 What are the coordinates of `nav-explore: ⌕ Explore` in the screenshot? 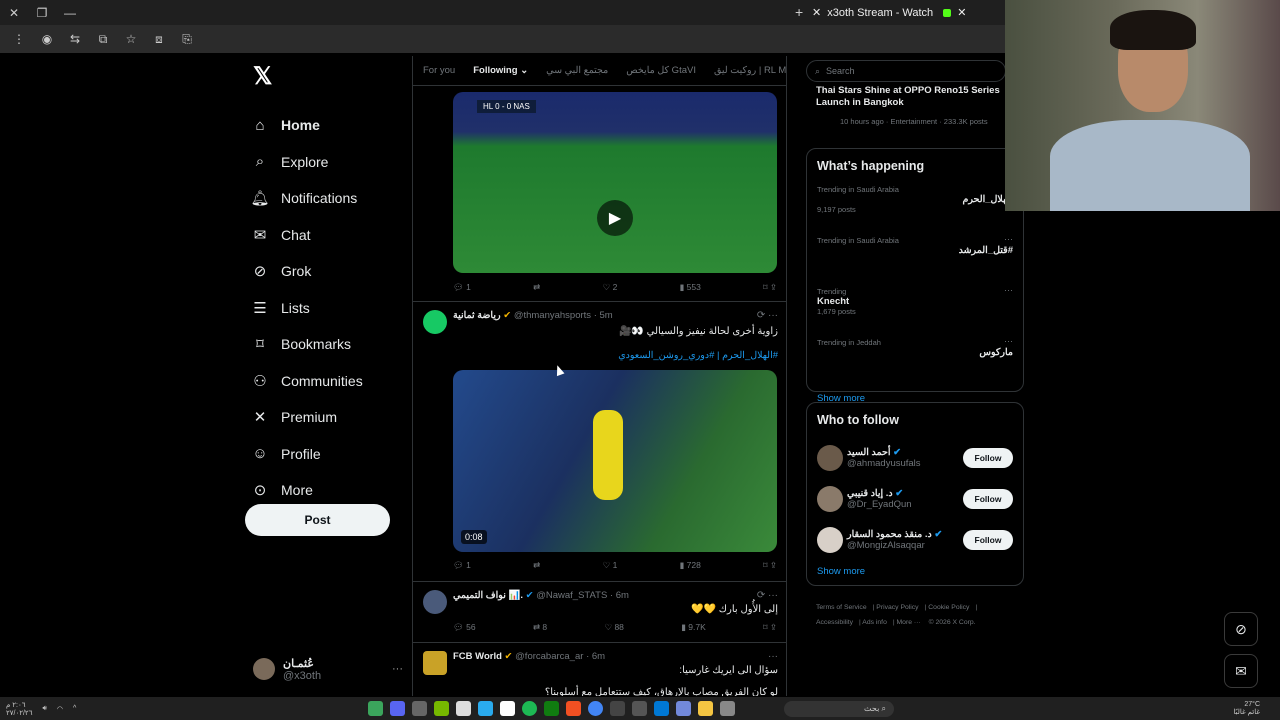 It's located at (325, 162).